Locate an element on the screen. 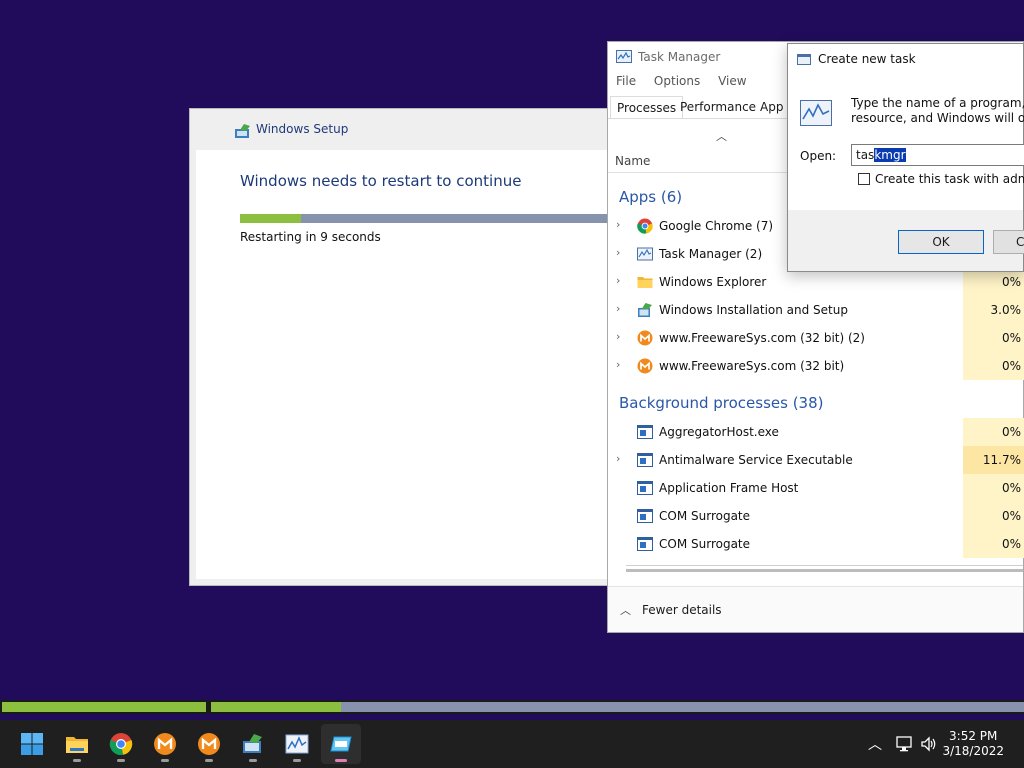  app-name: Google Chrome (7) is located at coordinates (716, 226).